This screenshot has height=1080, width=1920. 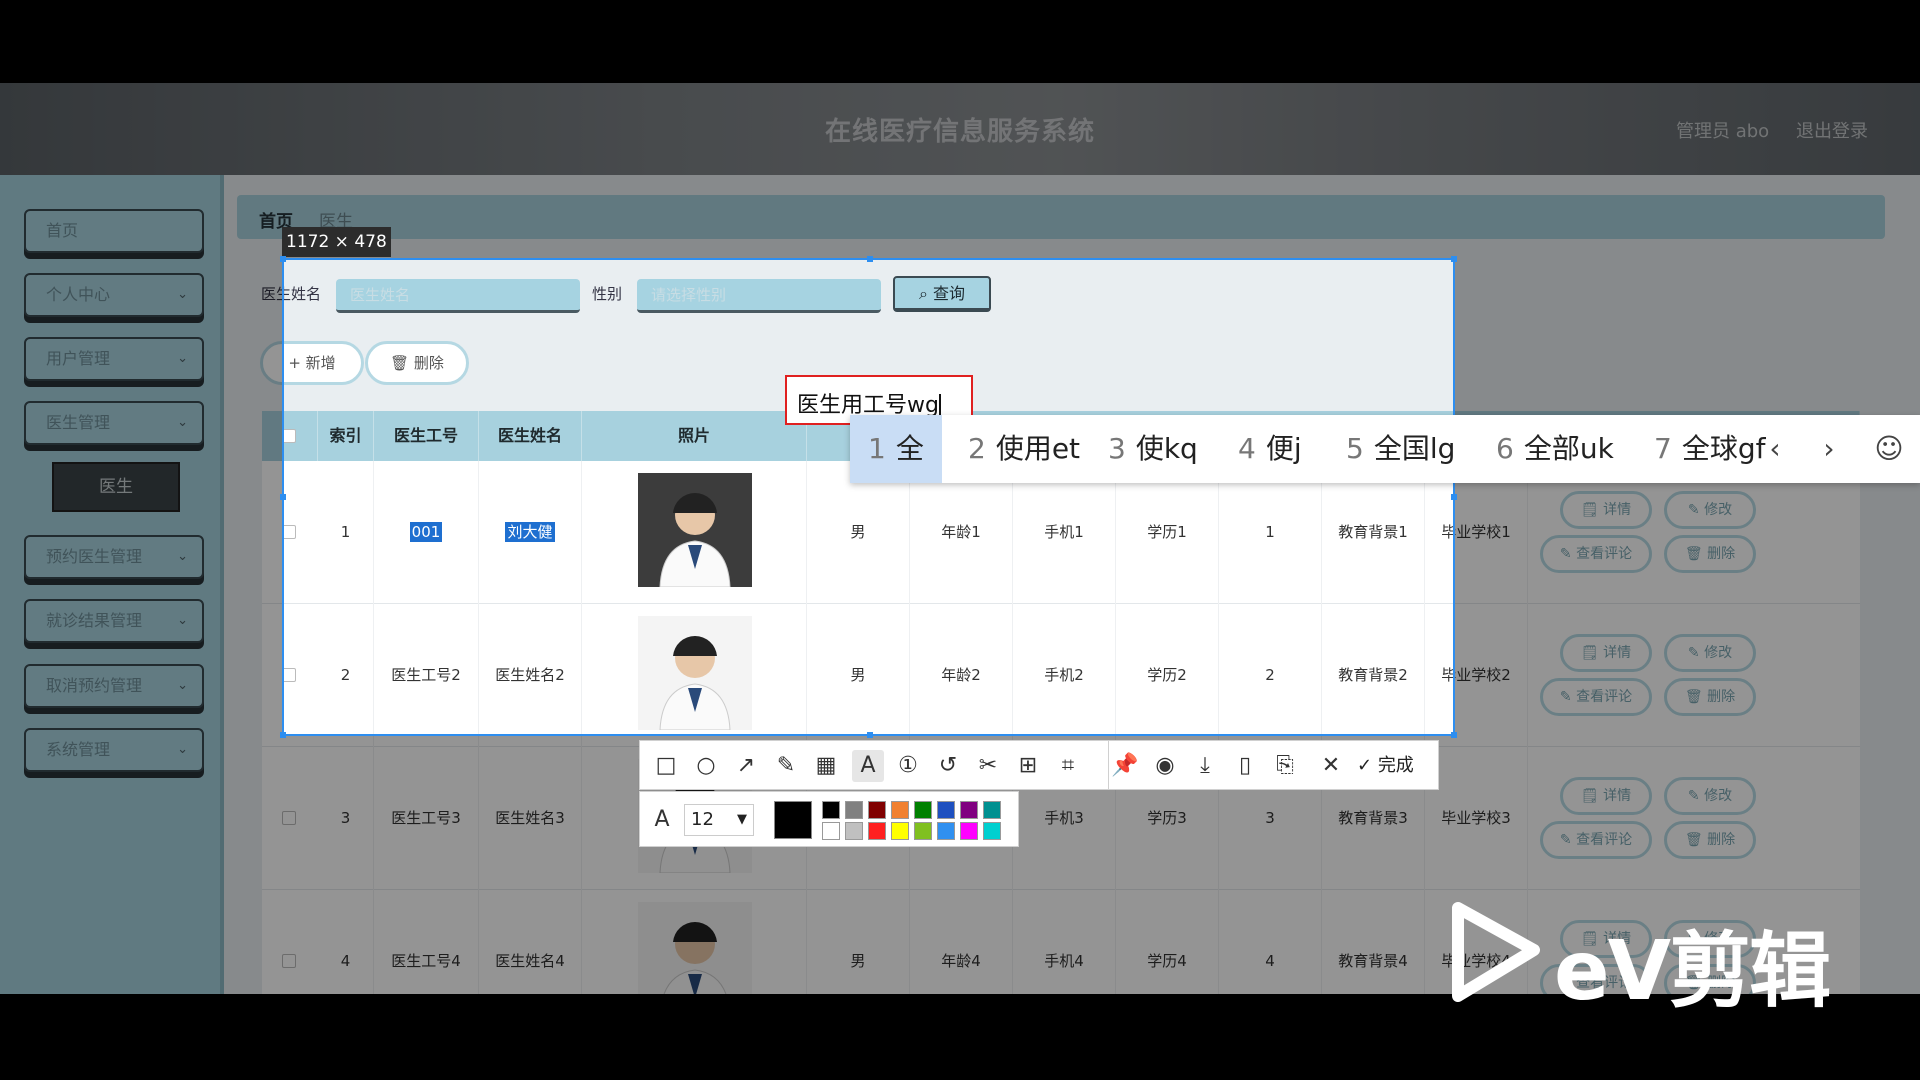 I want to click on bookmark-icon: ⎘, so click(x=1285, y=766).